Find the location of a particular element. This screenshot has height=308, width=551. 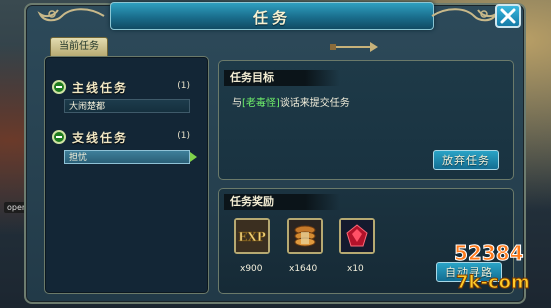

reward-qty-coins: x1640 is located at coordinates (303, 269).